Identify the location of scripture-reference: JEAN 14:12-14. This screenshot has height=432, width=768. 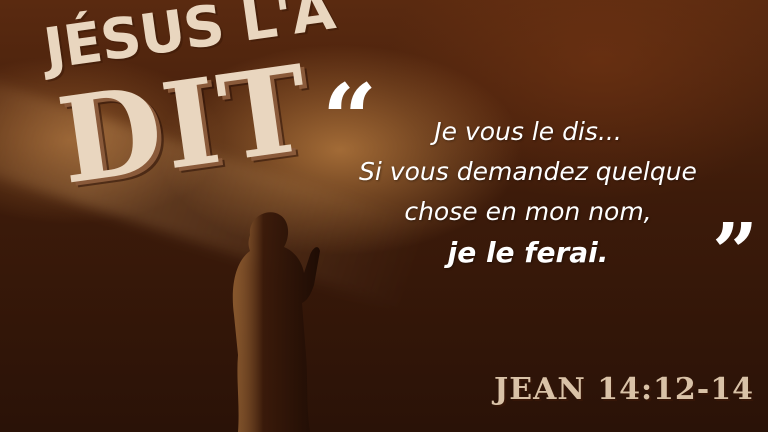
(624, 389).